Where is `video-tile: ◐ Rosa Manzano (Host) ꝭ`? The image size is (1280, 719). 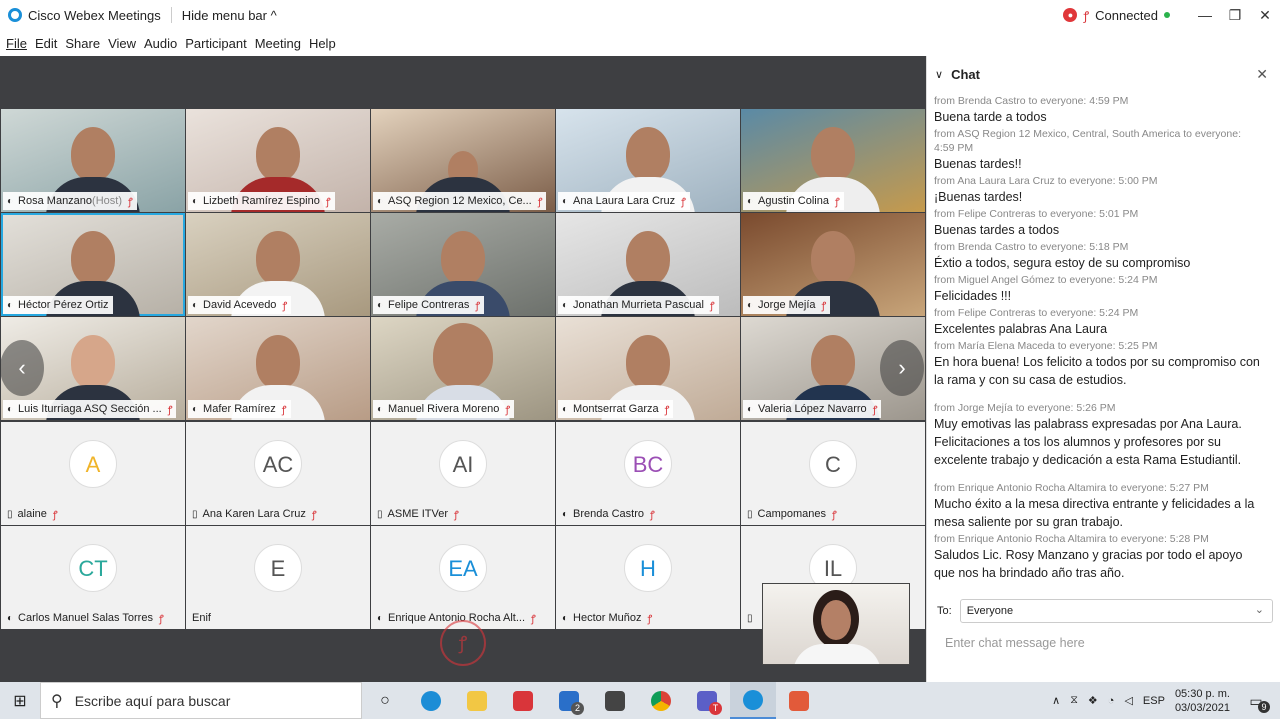
video-tile: ◐ Rosa Manzano (Host) ꝭ is located at coordinates (93, 160).